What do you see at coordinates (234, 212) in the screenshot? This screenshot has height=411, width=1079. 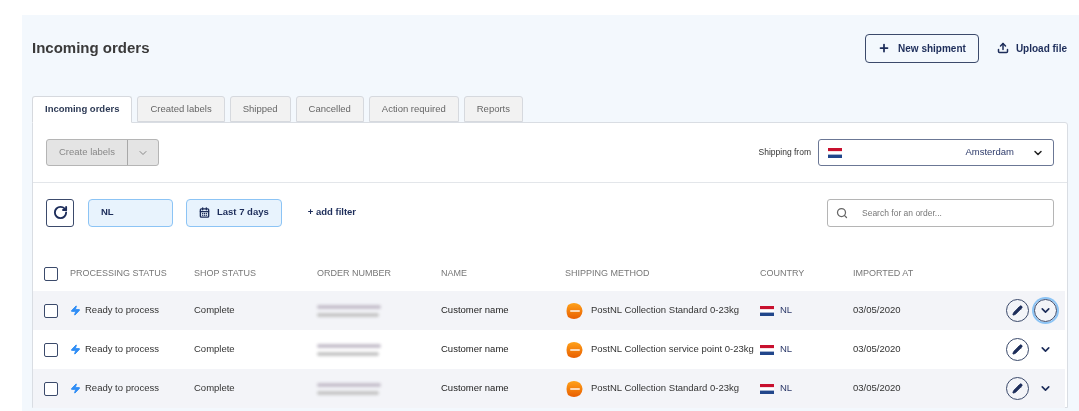 I see `date-filter-chip: Last 7 days` at bounding box center [234, 212].